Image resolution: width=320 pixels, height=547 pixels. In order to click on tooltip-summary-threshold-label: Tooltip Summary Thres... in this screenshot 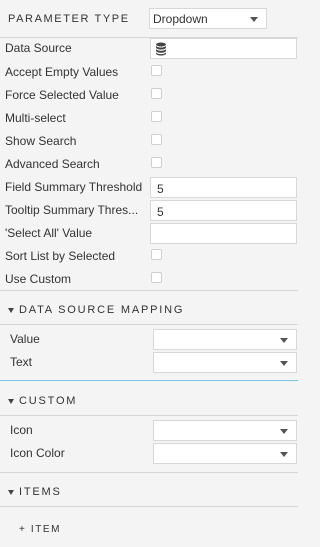, I will do `click(72, 210)`.